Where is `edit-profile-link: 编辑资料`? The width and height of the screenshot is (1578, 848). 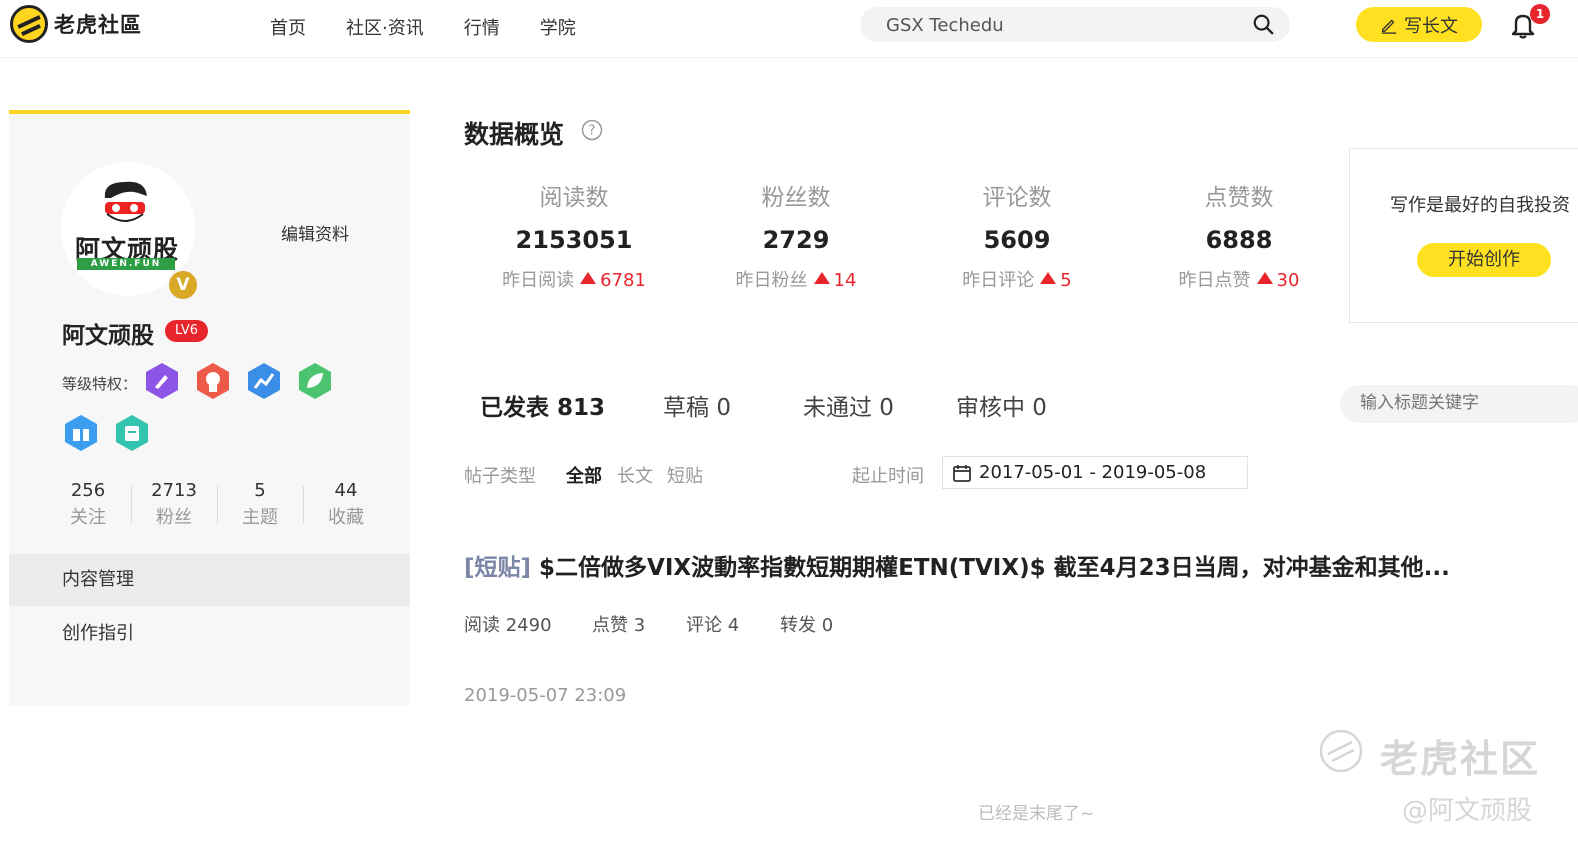
edit-profile-link: 编辑资料 is located at coordinates (315, 232).